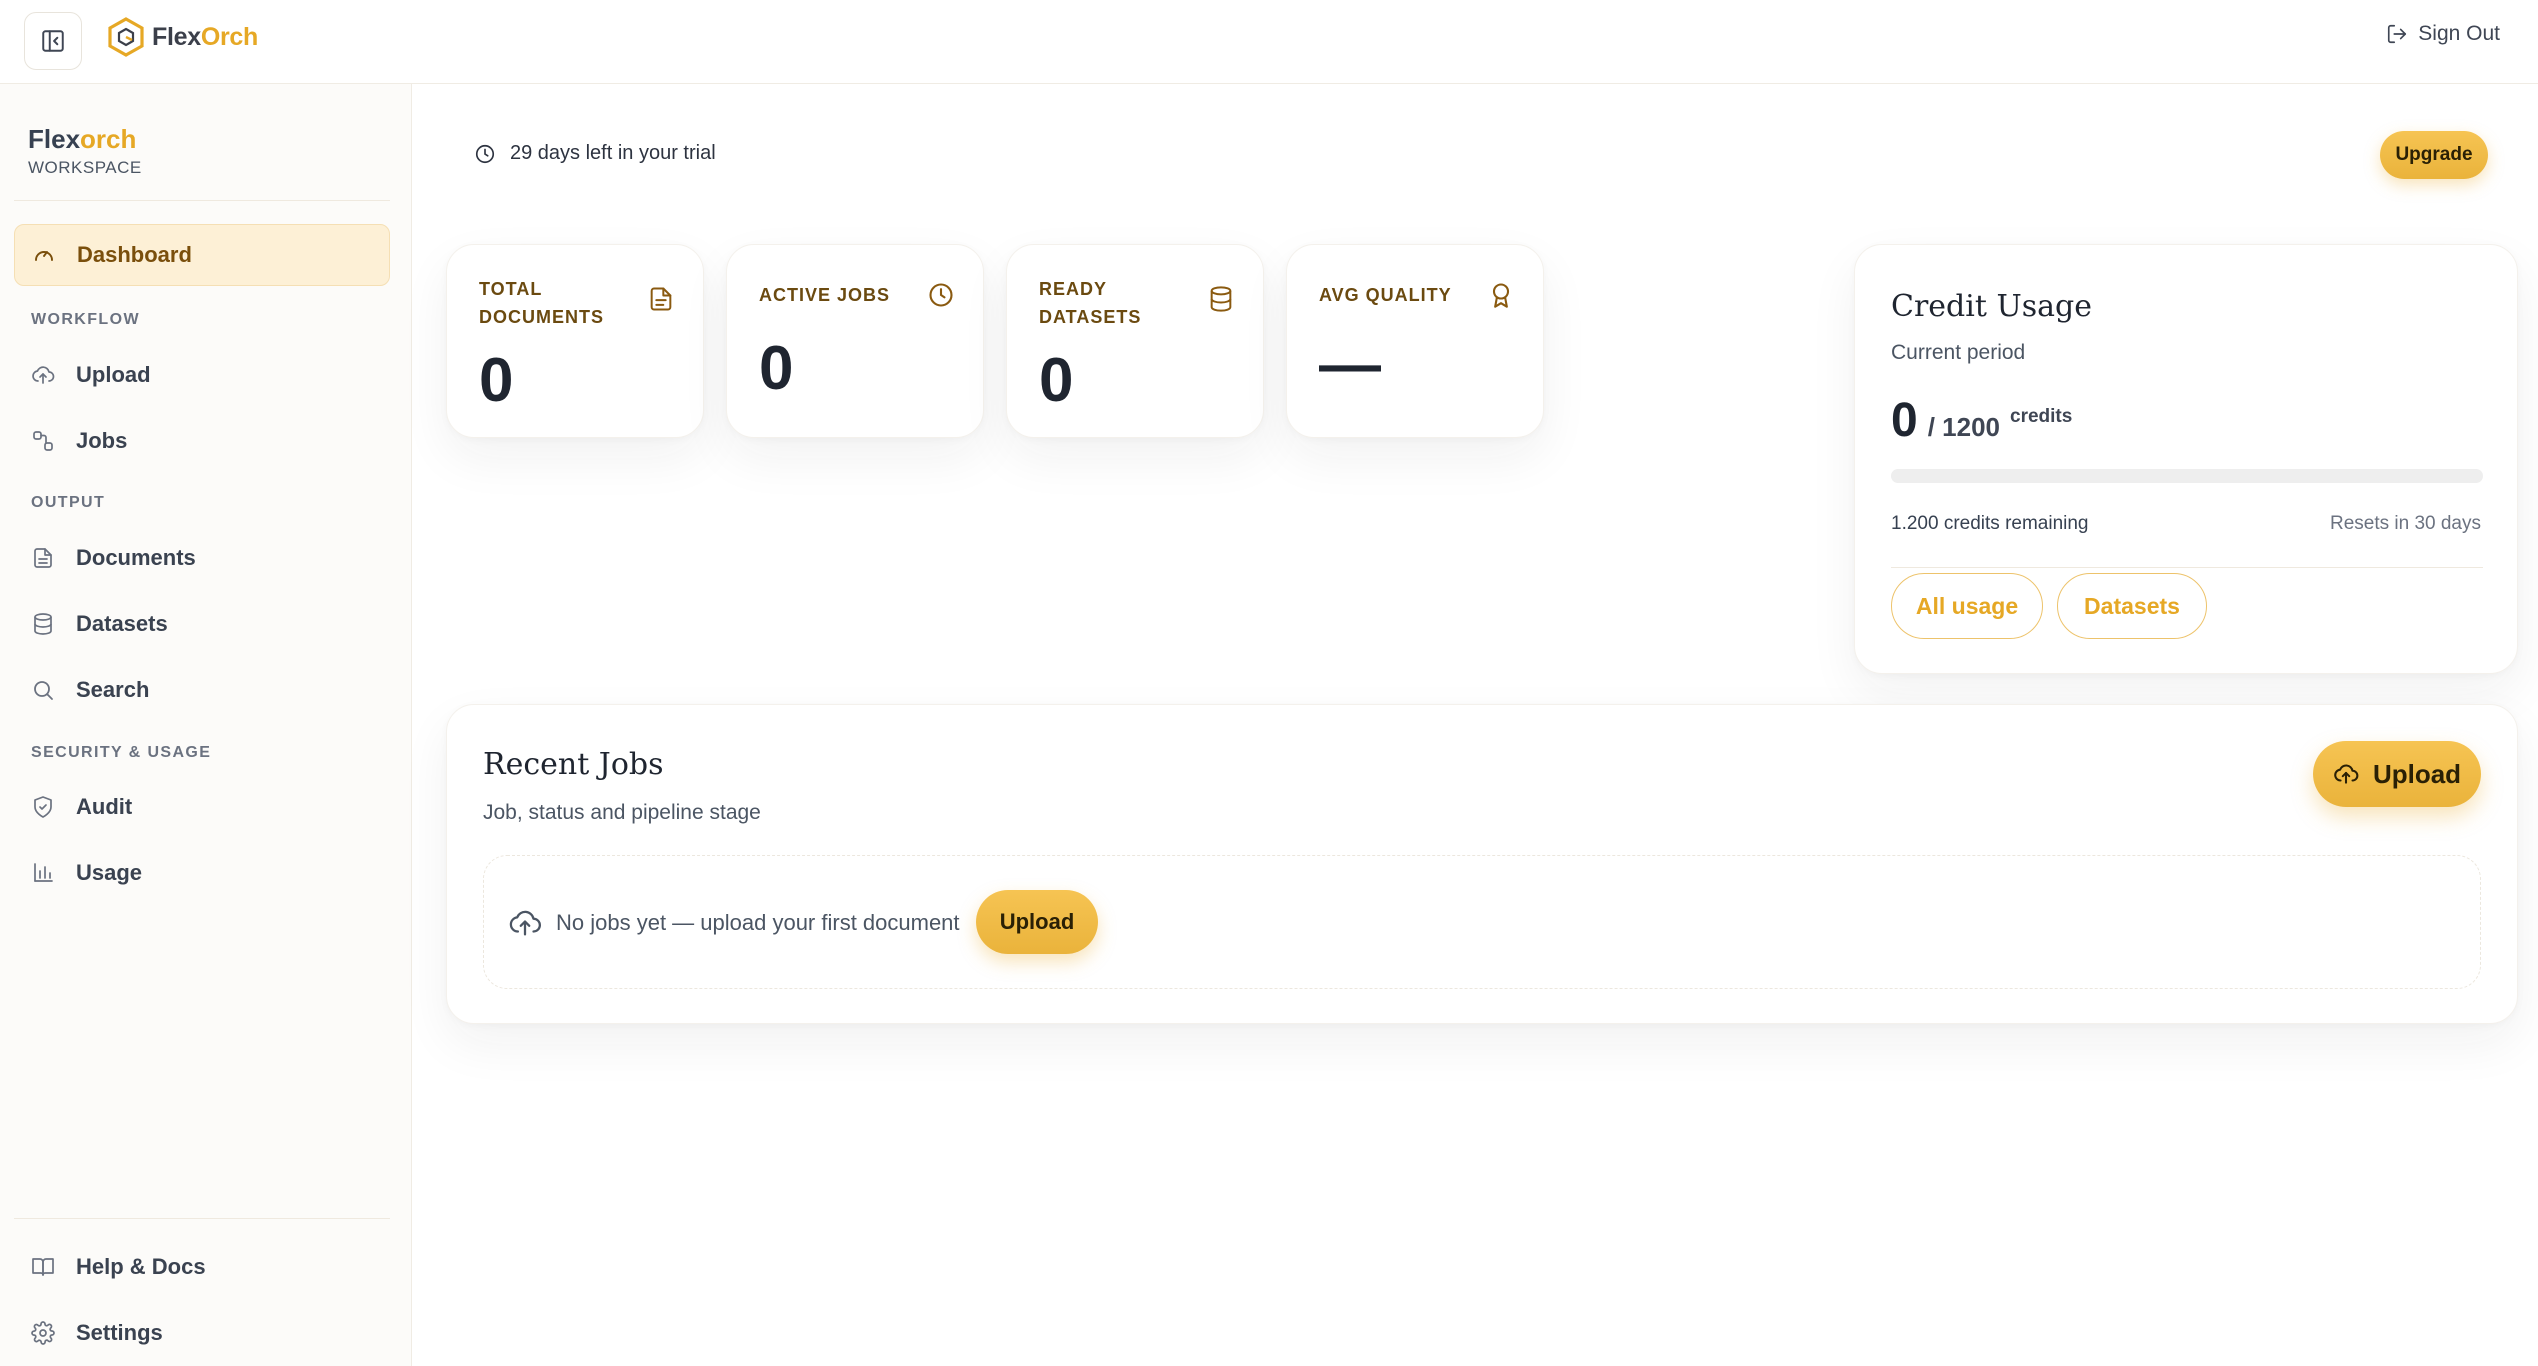 This screenshot has height=1366, width=2538. I want to click on sidebar-item-label: Settings, so click(119, 1332).